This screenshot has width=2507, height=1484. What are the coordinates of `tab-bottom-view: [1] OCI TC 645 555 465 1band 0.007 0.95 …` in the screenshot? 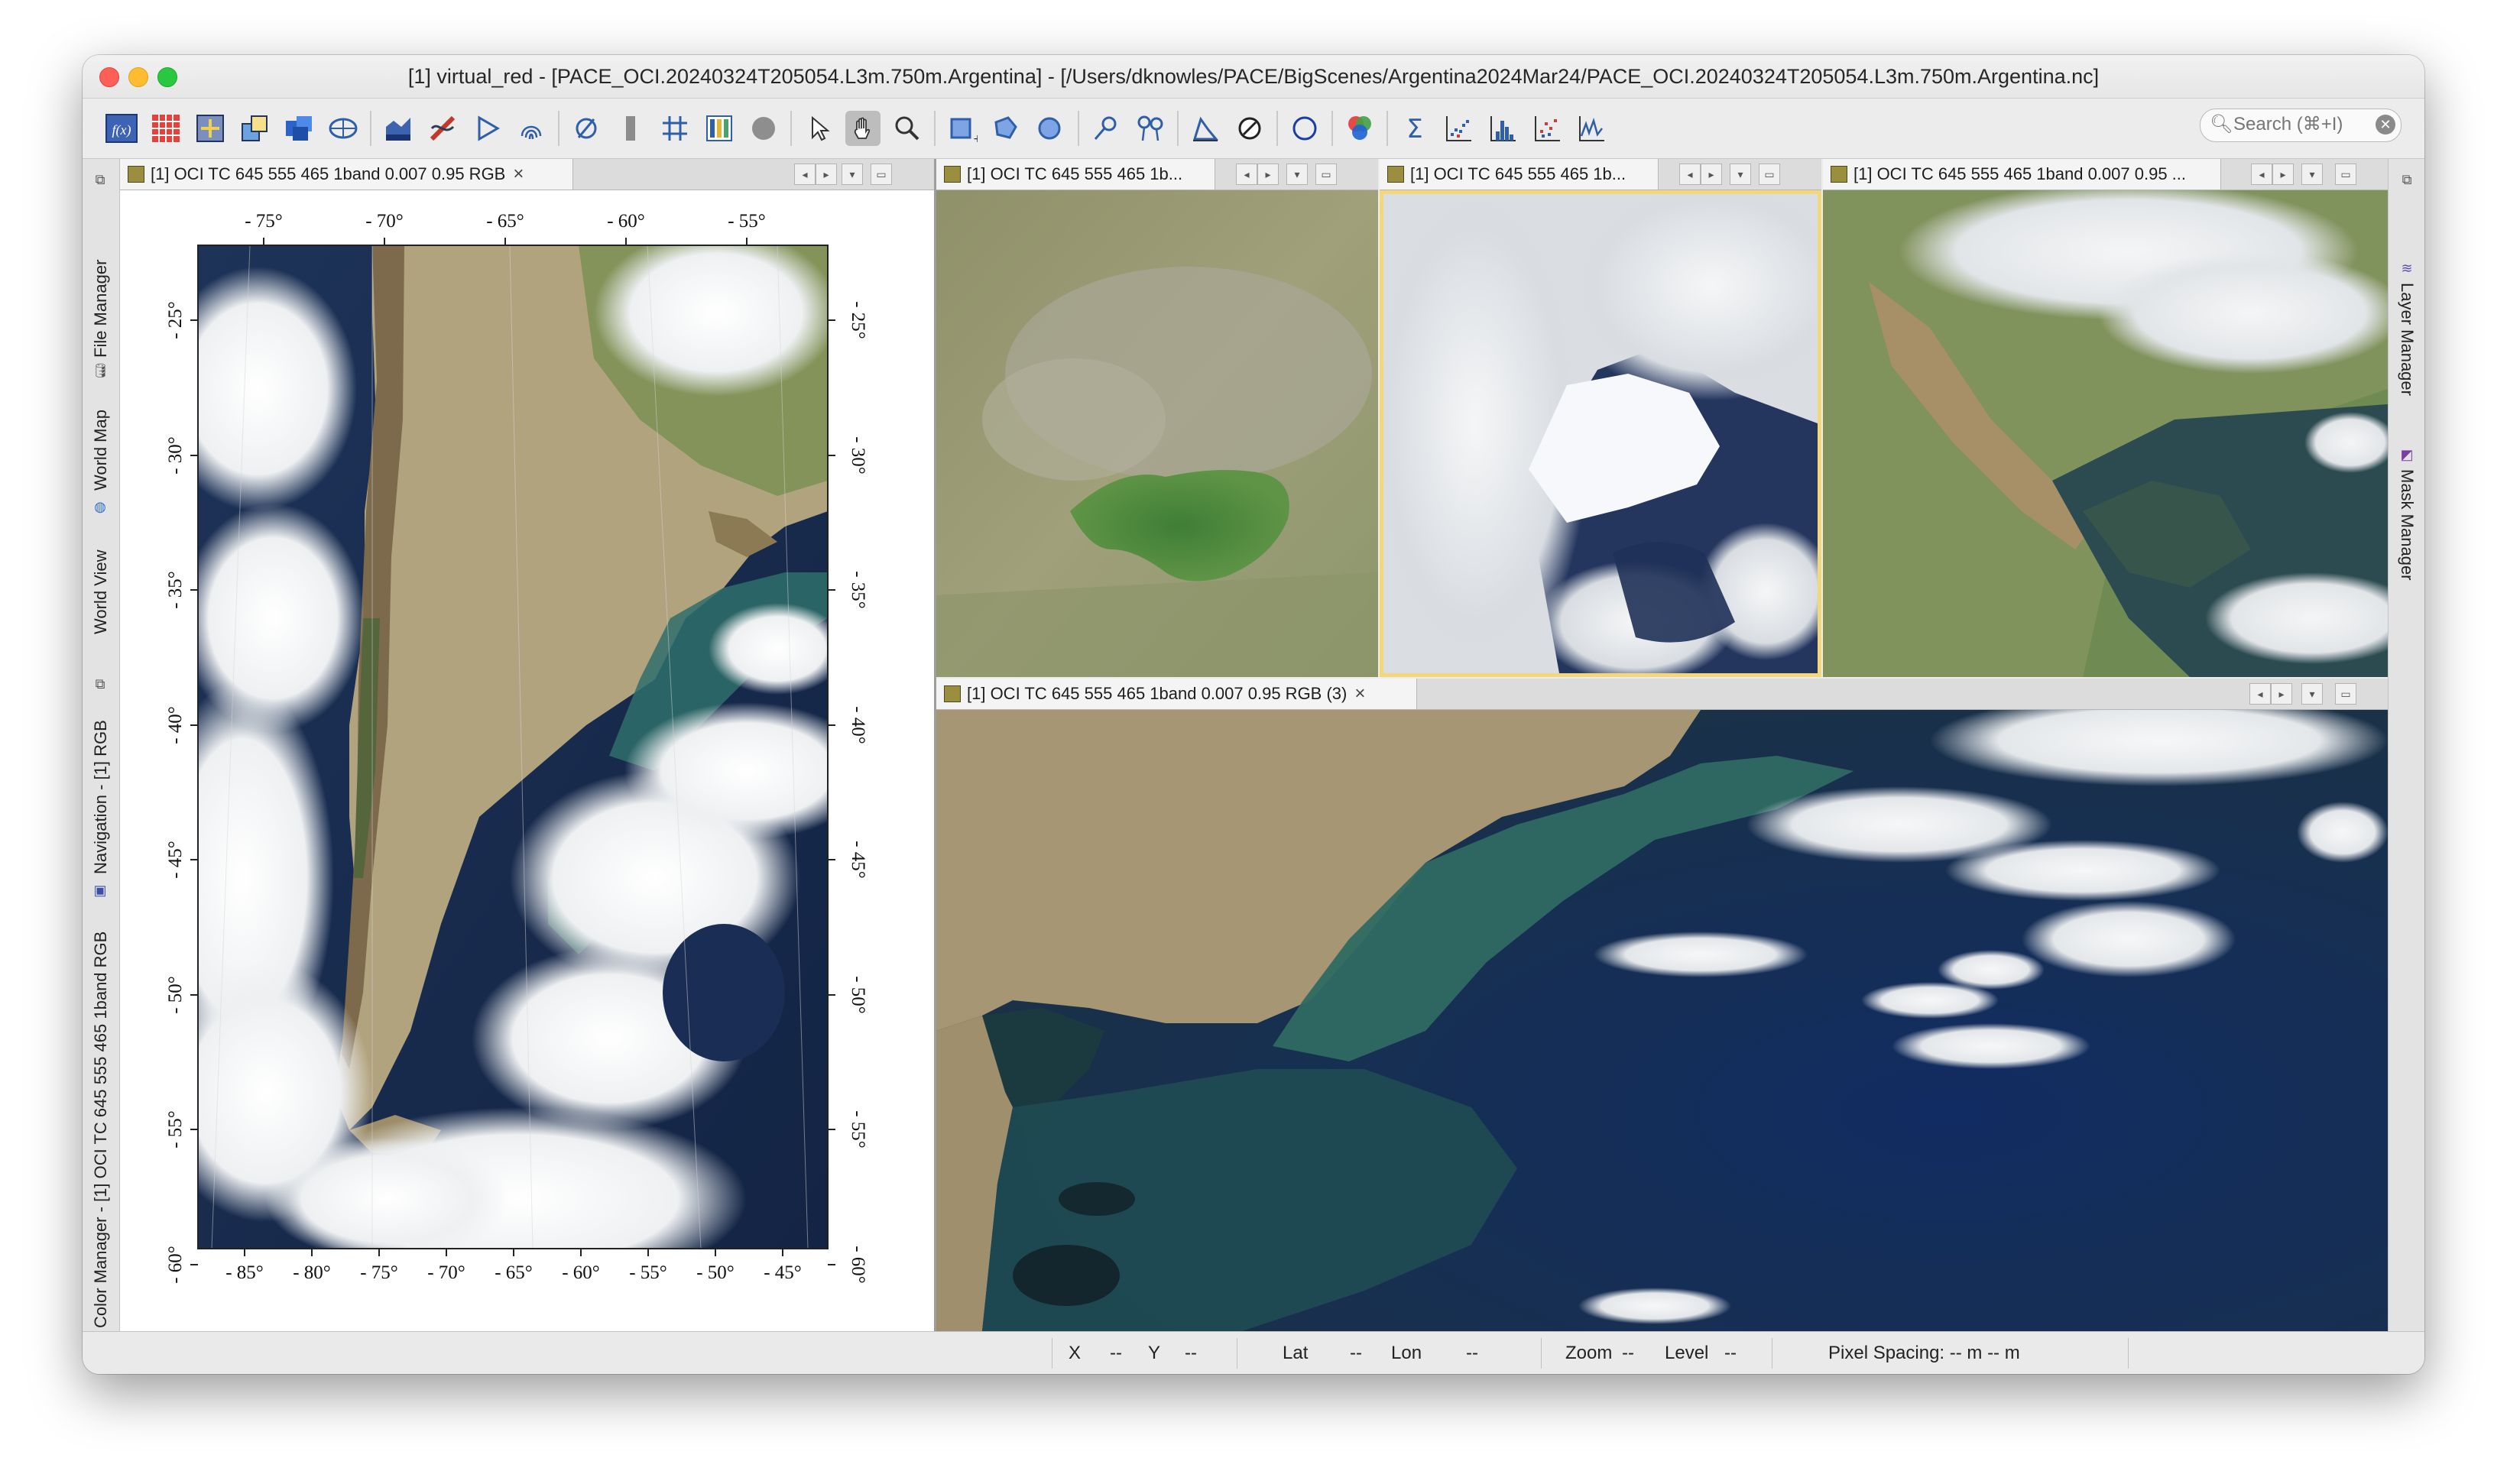 It's located at (1176, 694).